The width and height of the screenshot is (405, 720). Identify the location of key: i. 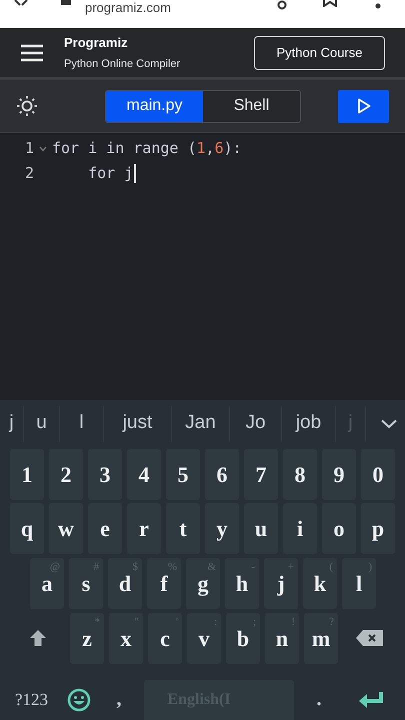
(300, 528).